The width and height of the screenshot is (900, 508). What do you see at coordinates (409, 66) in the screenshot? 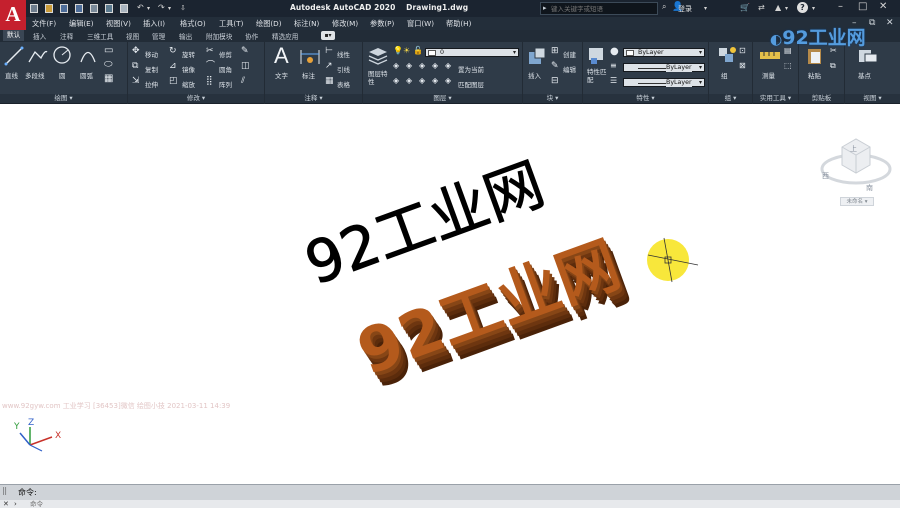
I see `layer-tool-2-icon: ◈` at bounding box center [409, 66].